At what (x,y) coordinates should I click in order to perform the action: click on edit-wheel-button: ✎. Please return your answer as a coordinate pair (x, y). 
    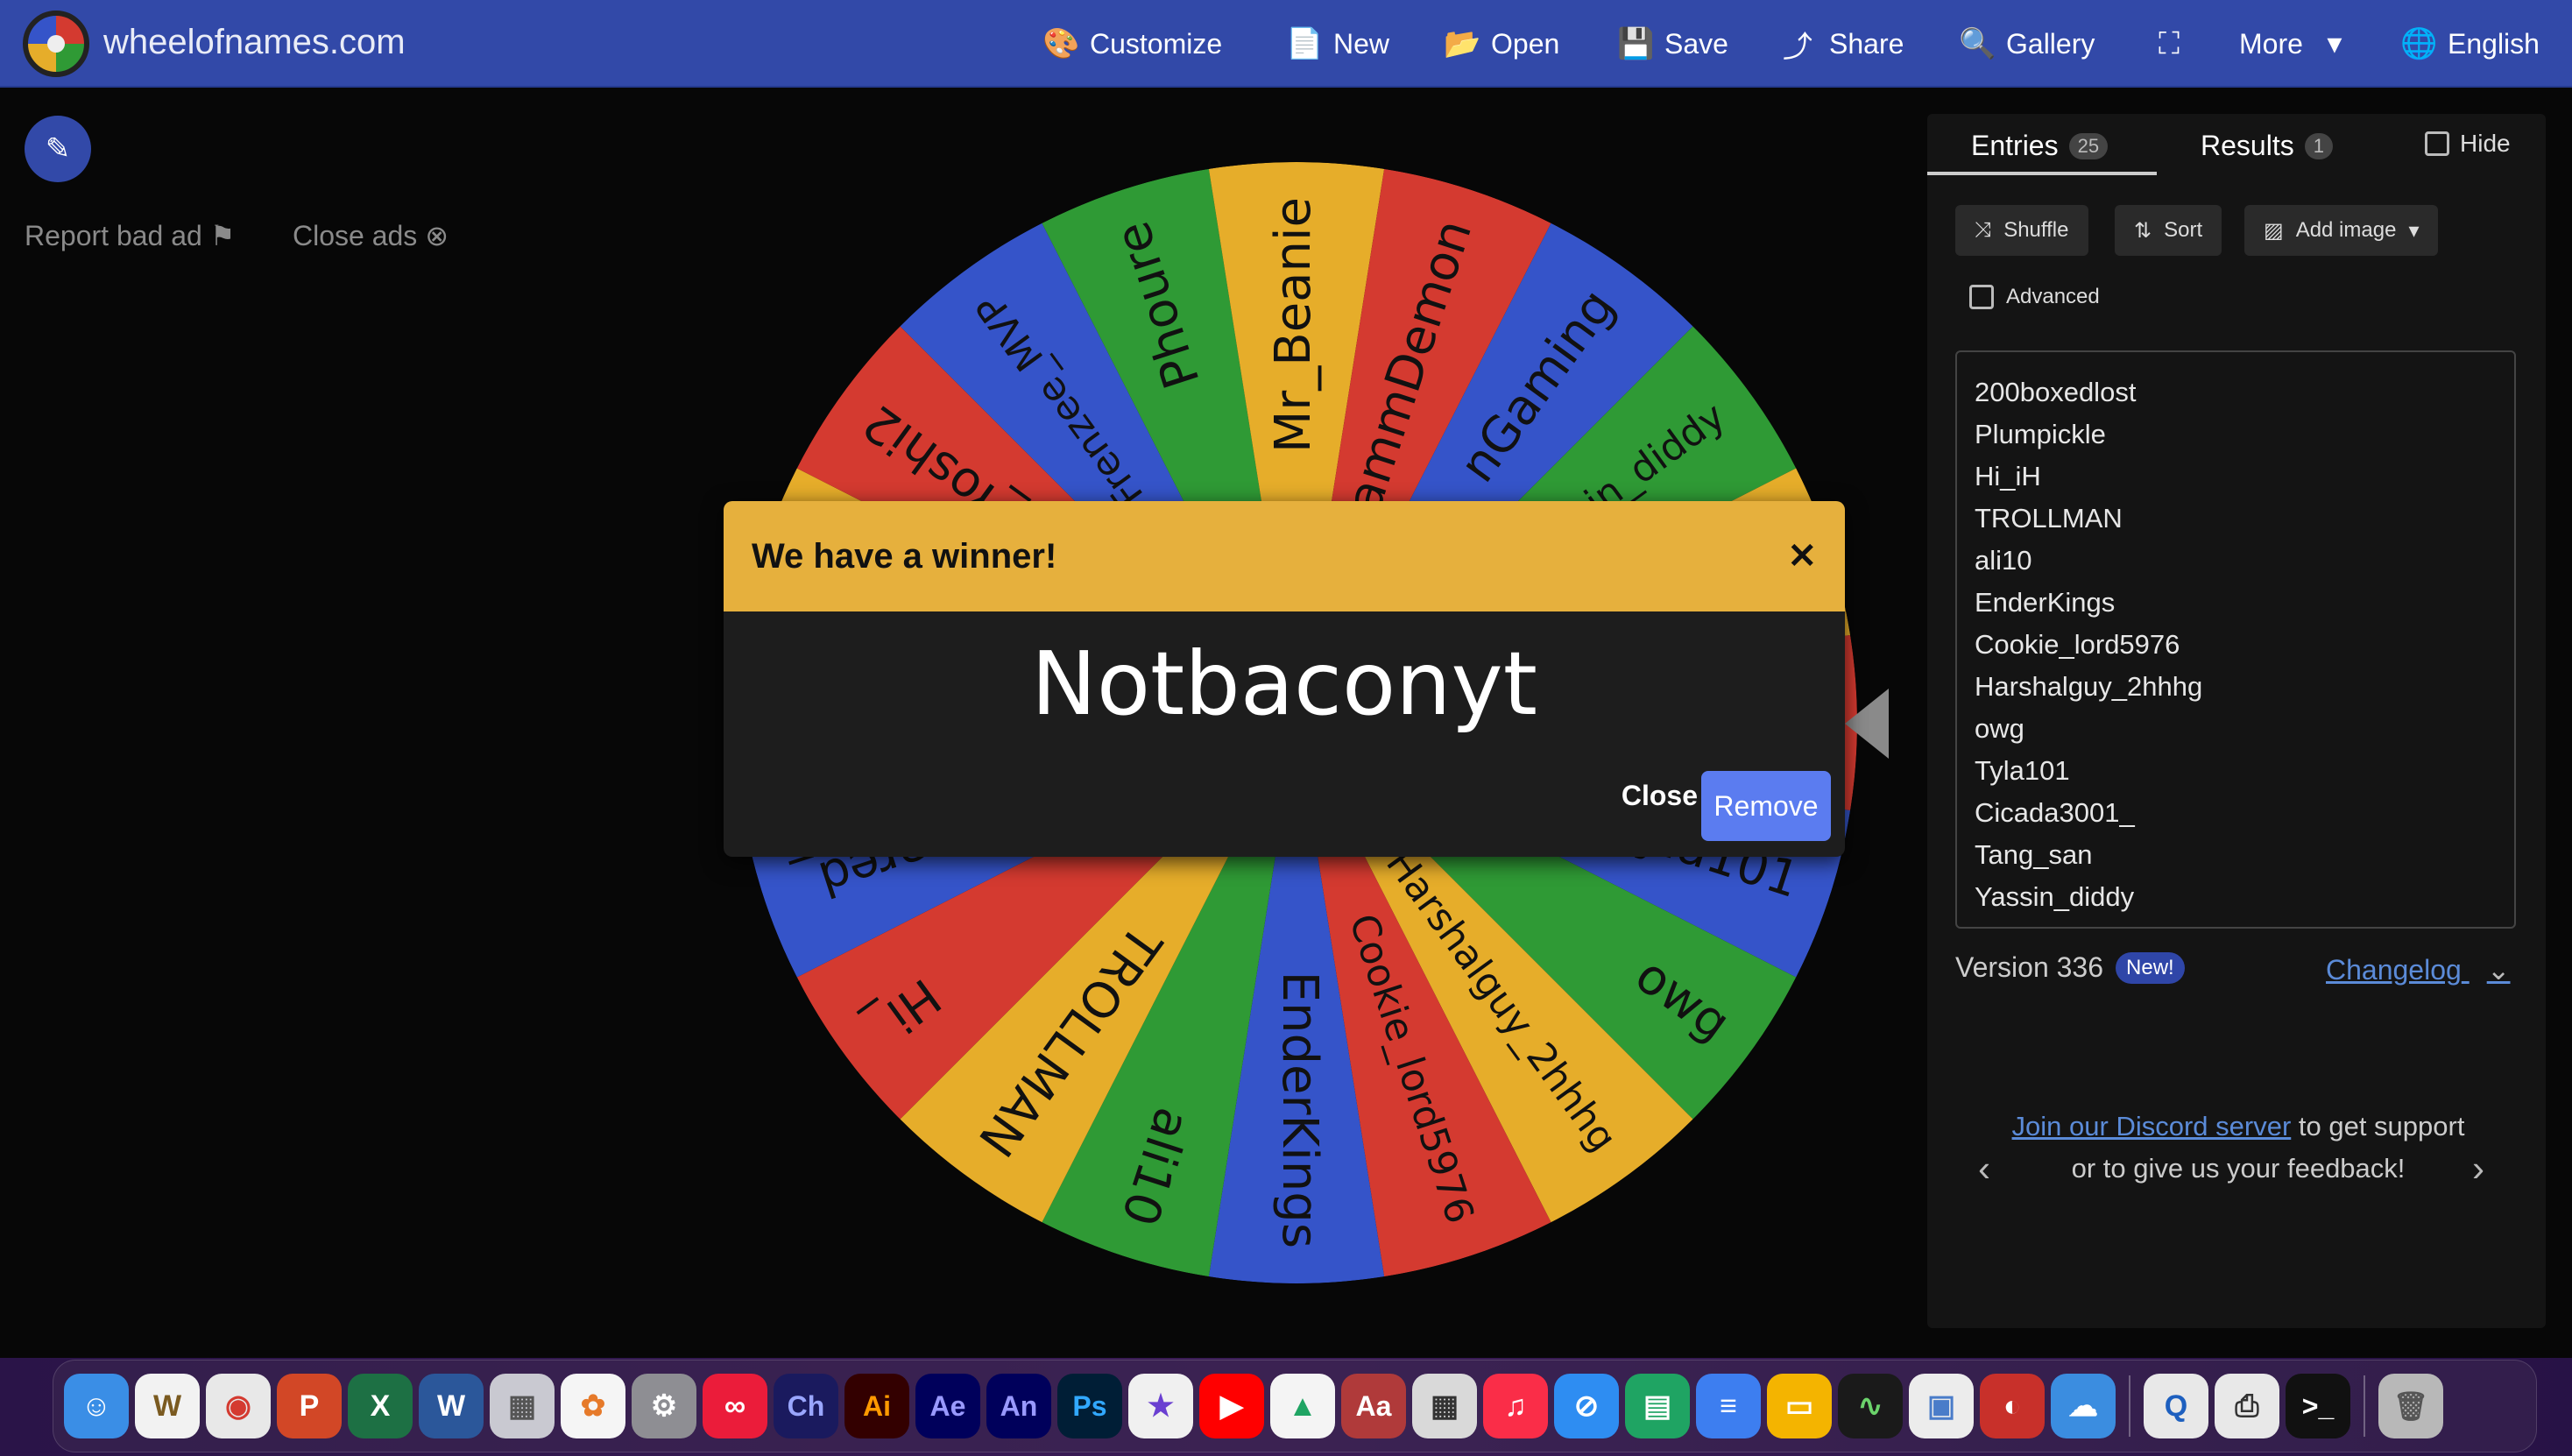
    Looking at the image, I should click on (58, 149).